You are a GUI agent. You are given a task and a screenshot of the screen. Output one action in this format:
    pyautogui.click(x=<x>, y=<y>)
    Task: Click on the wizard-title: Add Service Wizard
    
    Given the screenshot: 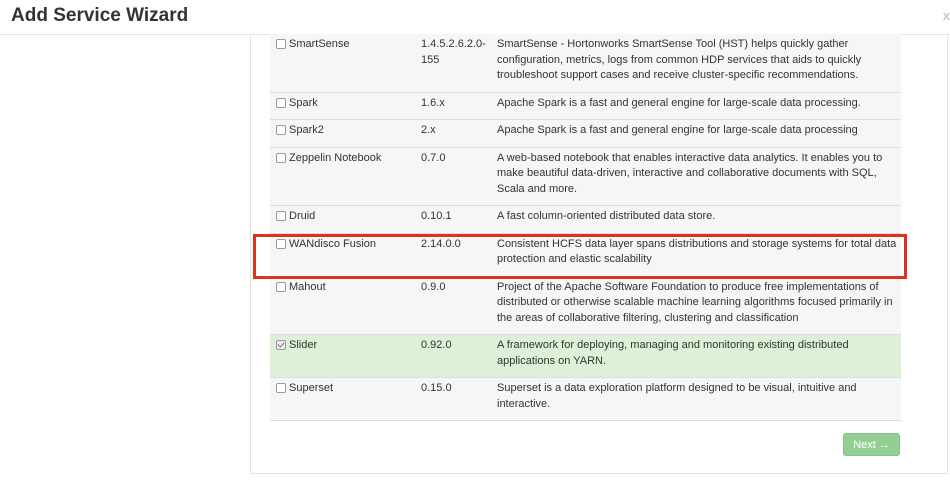 What is the action you would take?
    pyautogui.click(x=100, y=15)
    